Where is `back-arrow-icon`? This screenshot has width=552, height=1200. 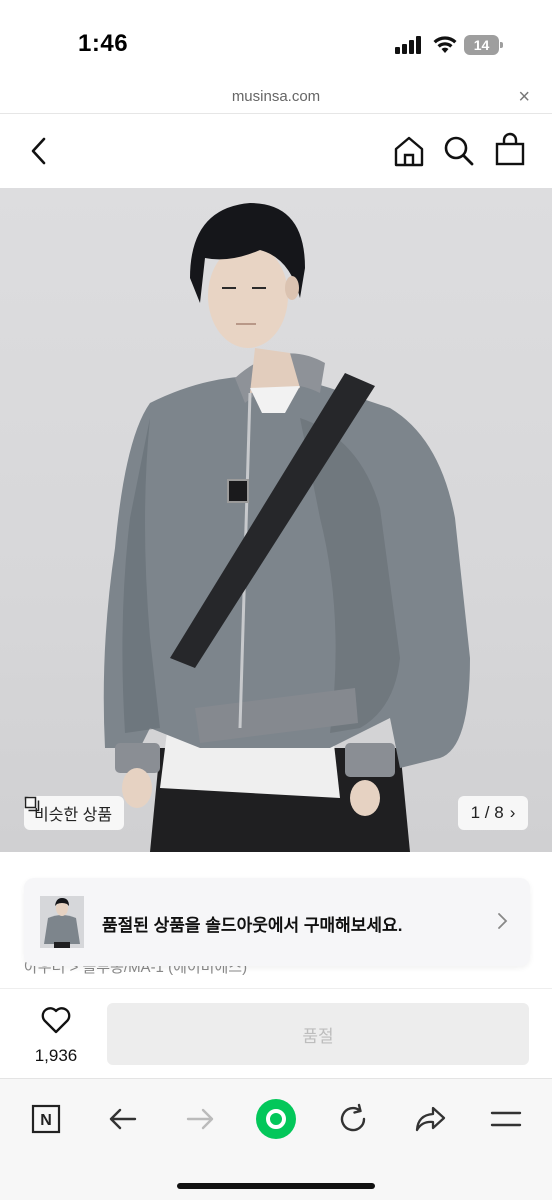
back-arrow-icon is located at coordinates (123, 1119).